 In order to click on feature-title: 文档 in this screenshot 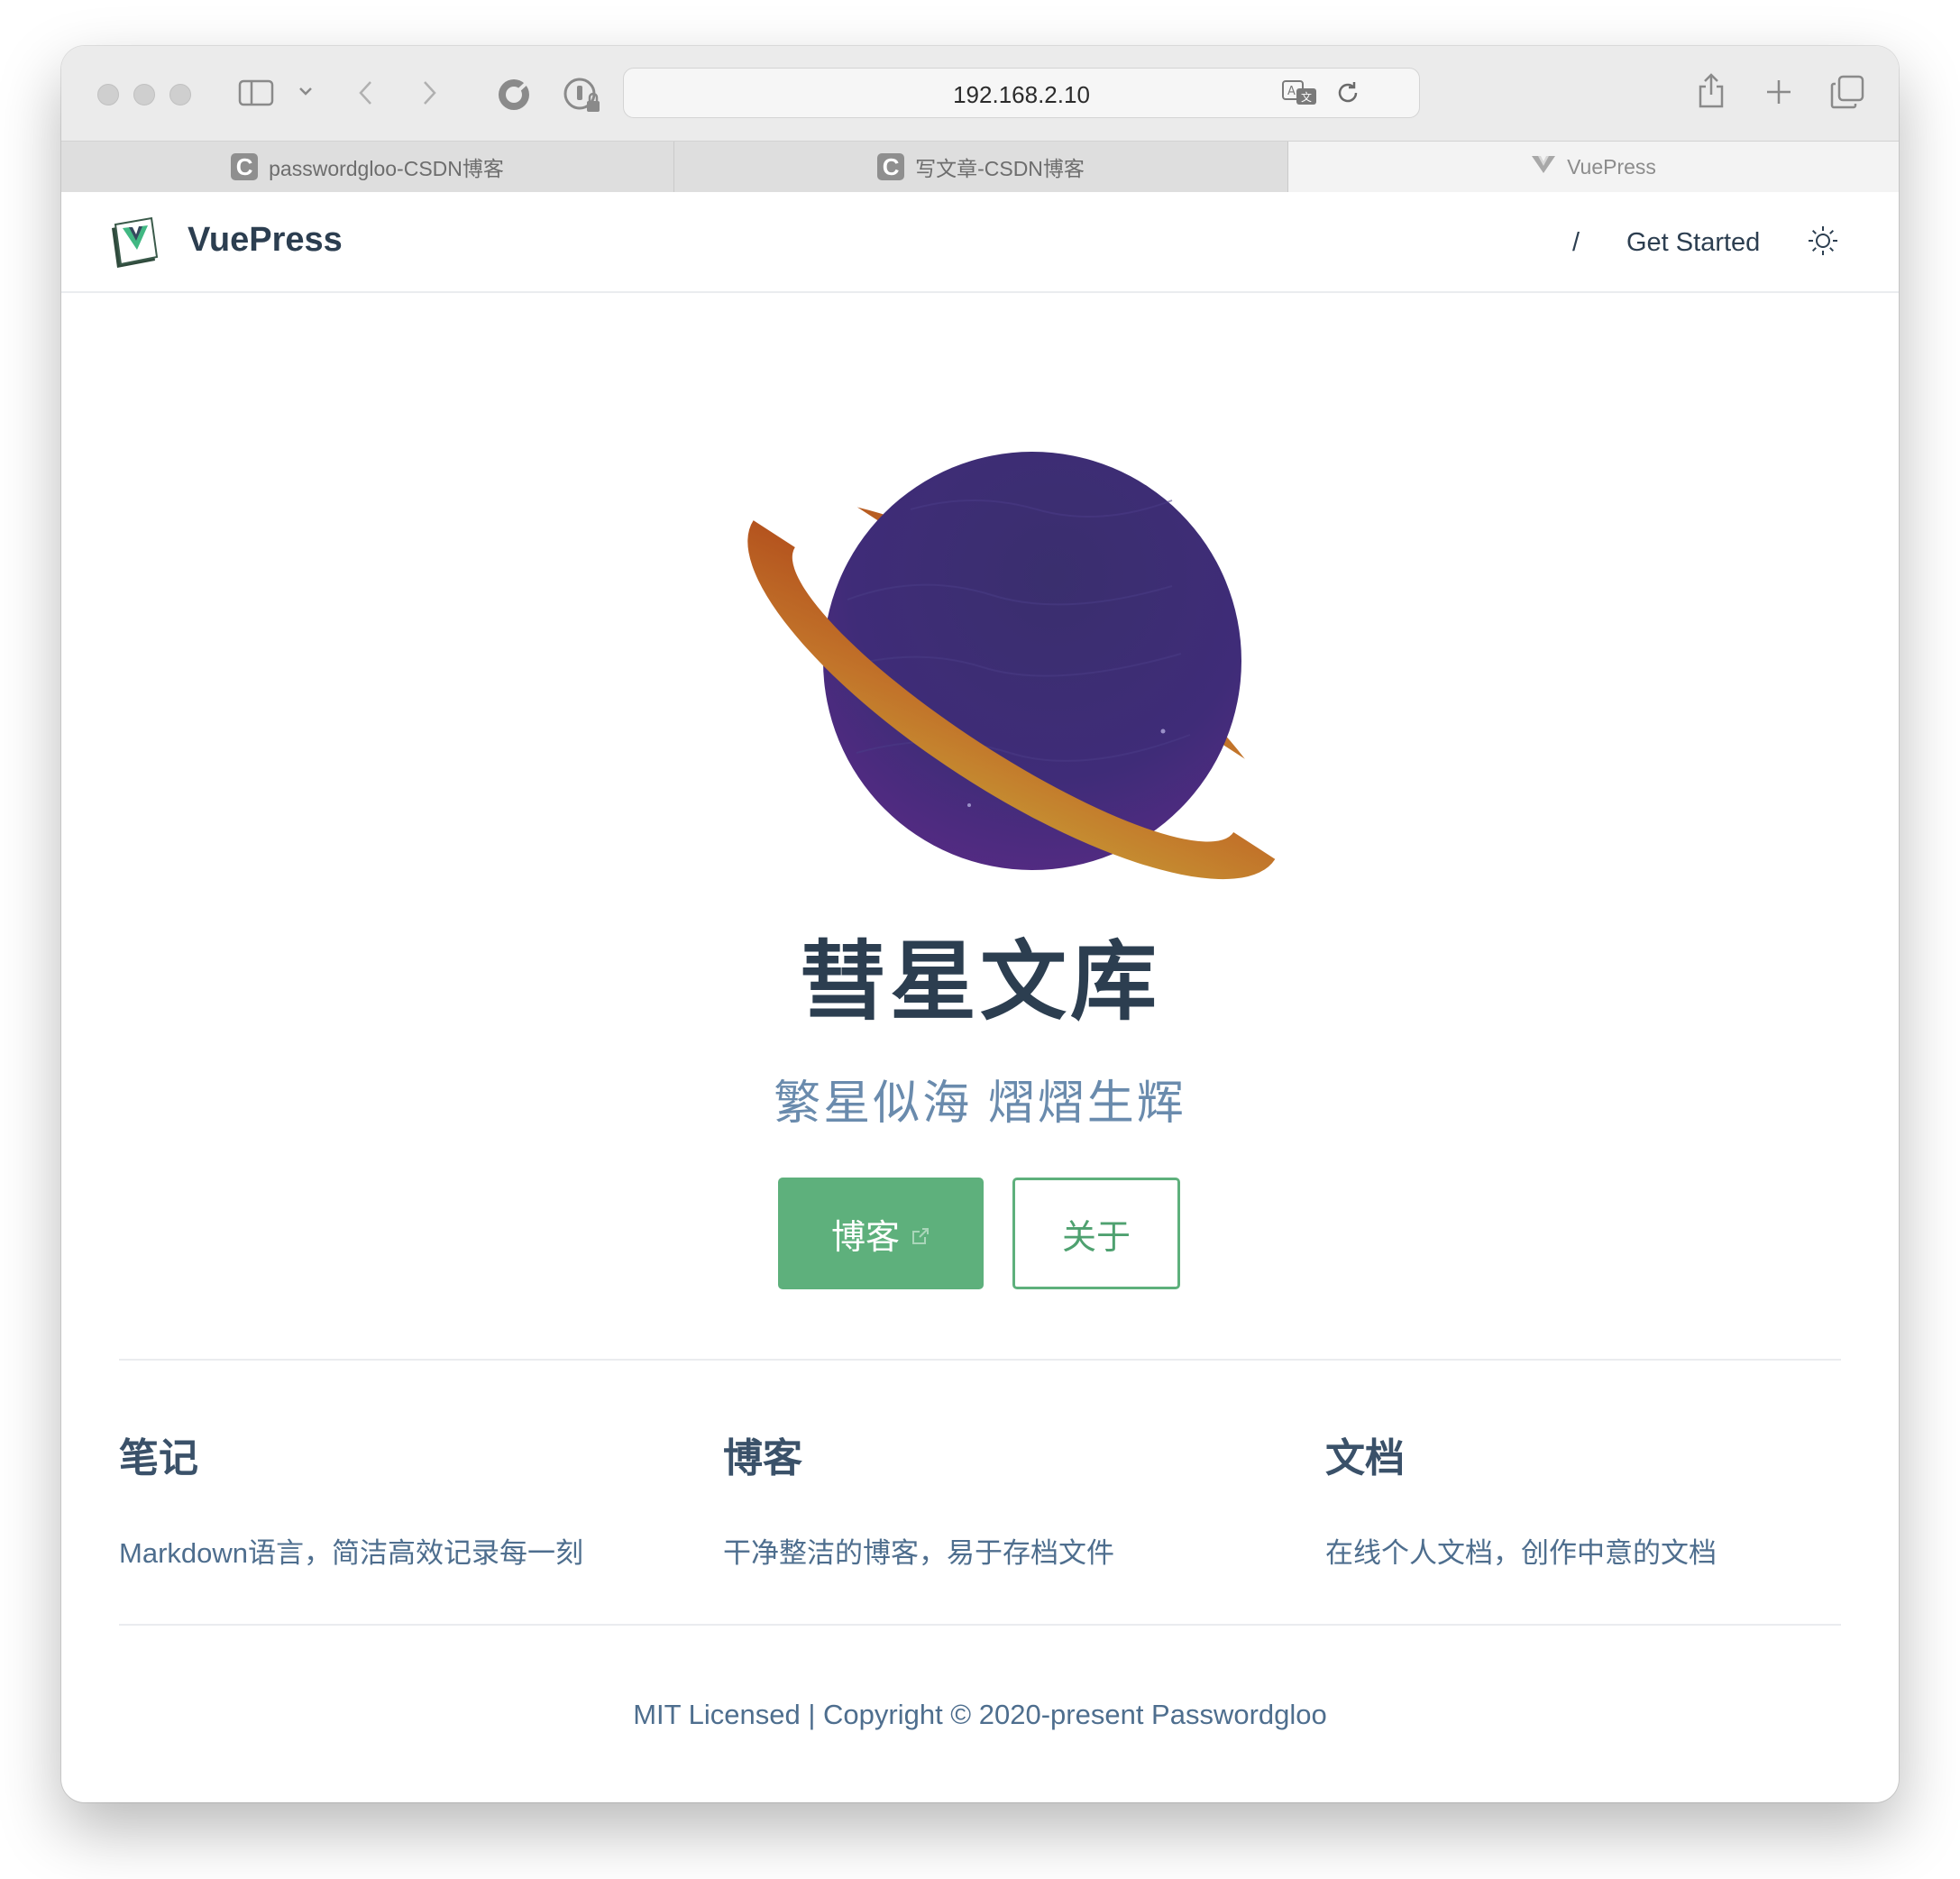, I will do `click(1365, 1458)`.